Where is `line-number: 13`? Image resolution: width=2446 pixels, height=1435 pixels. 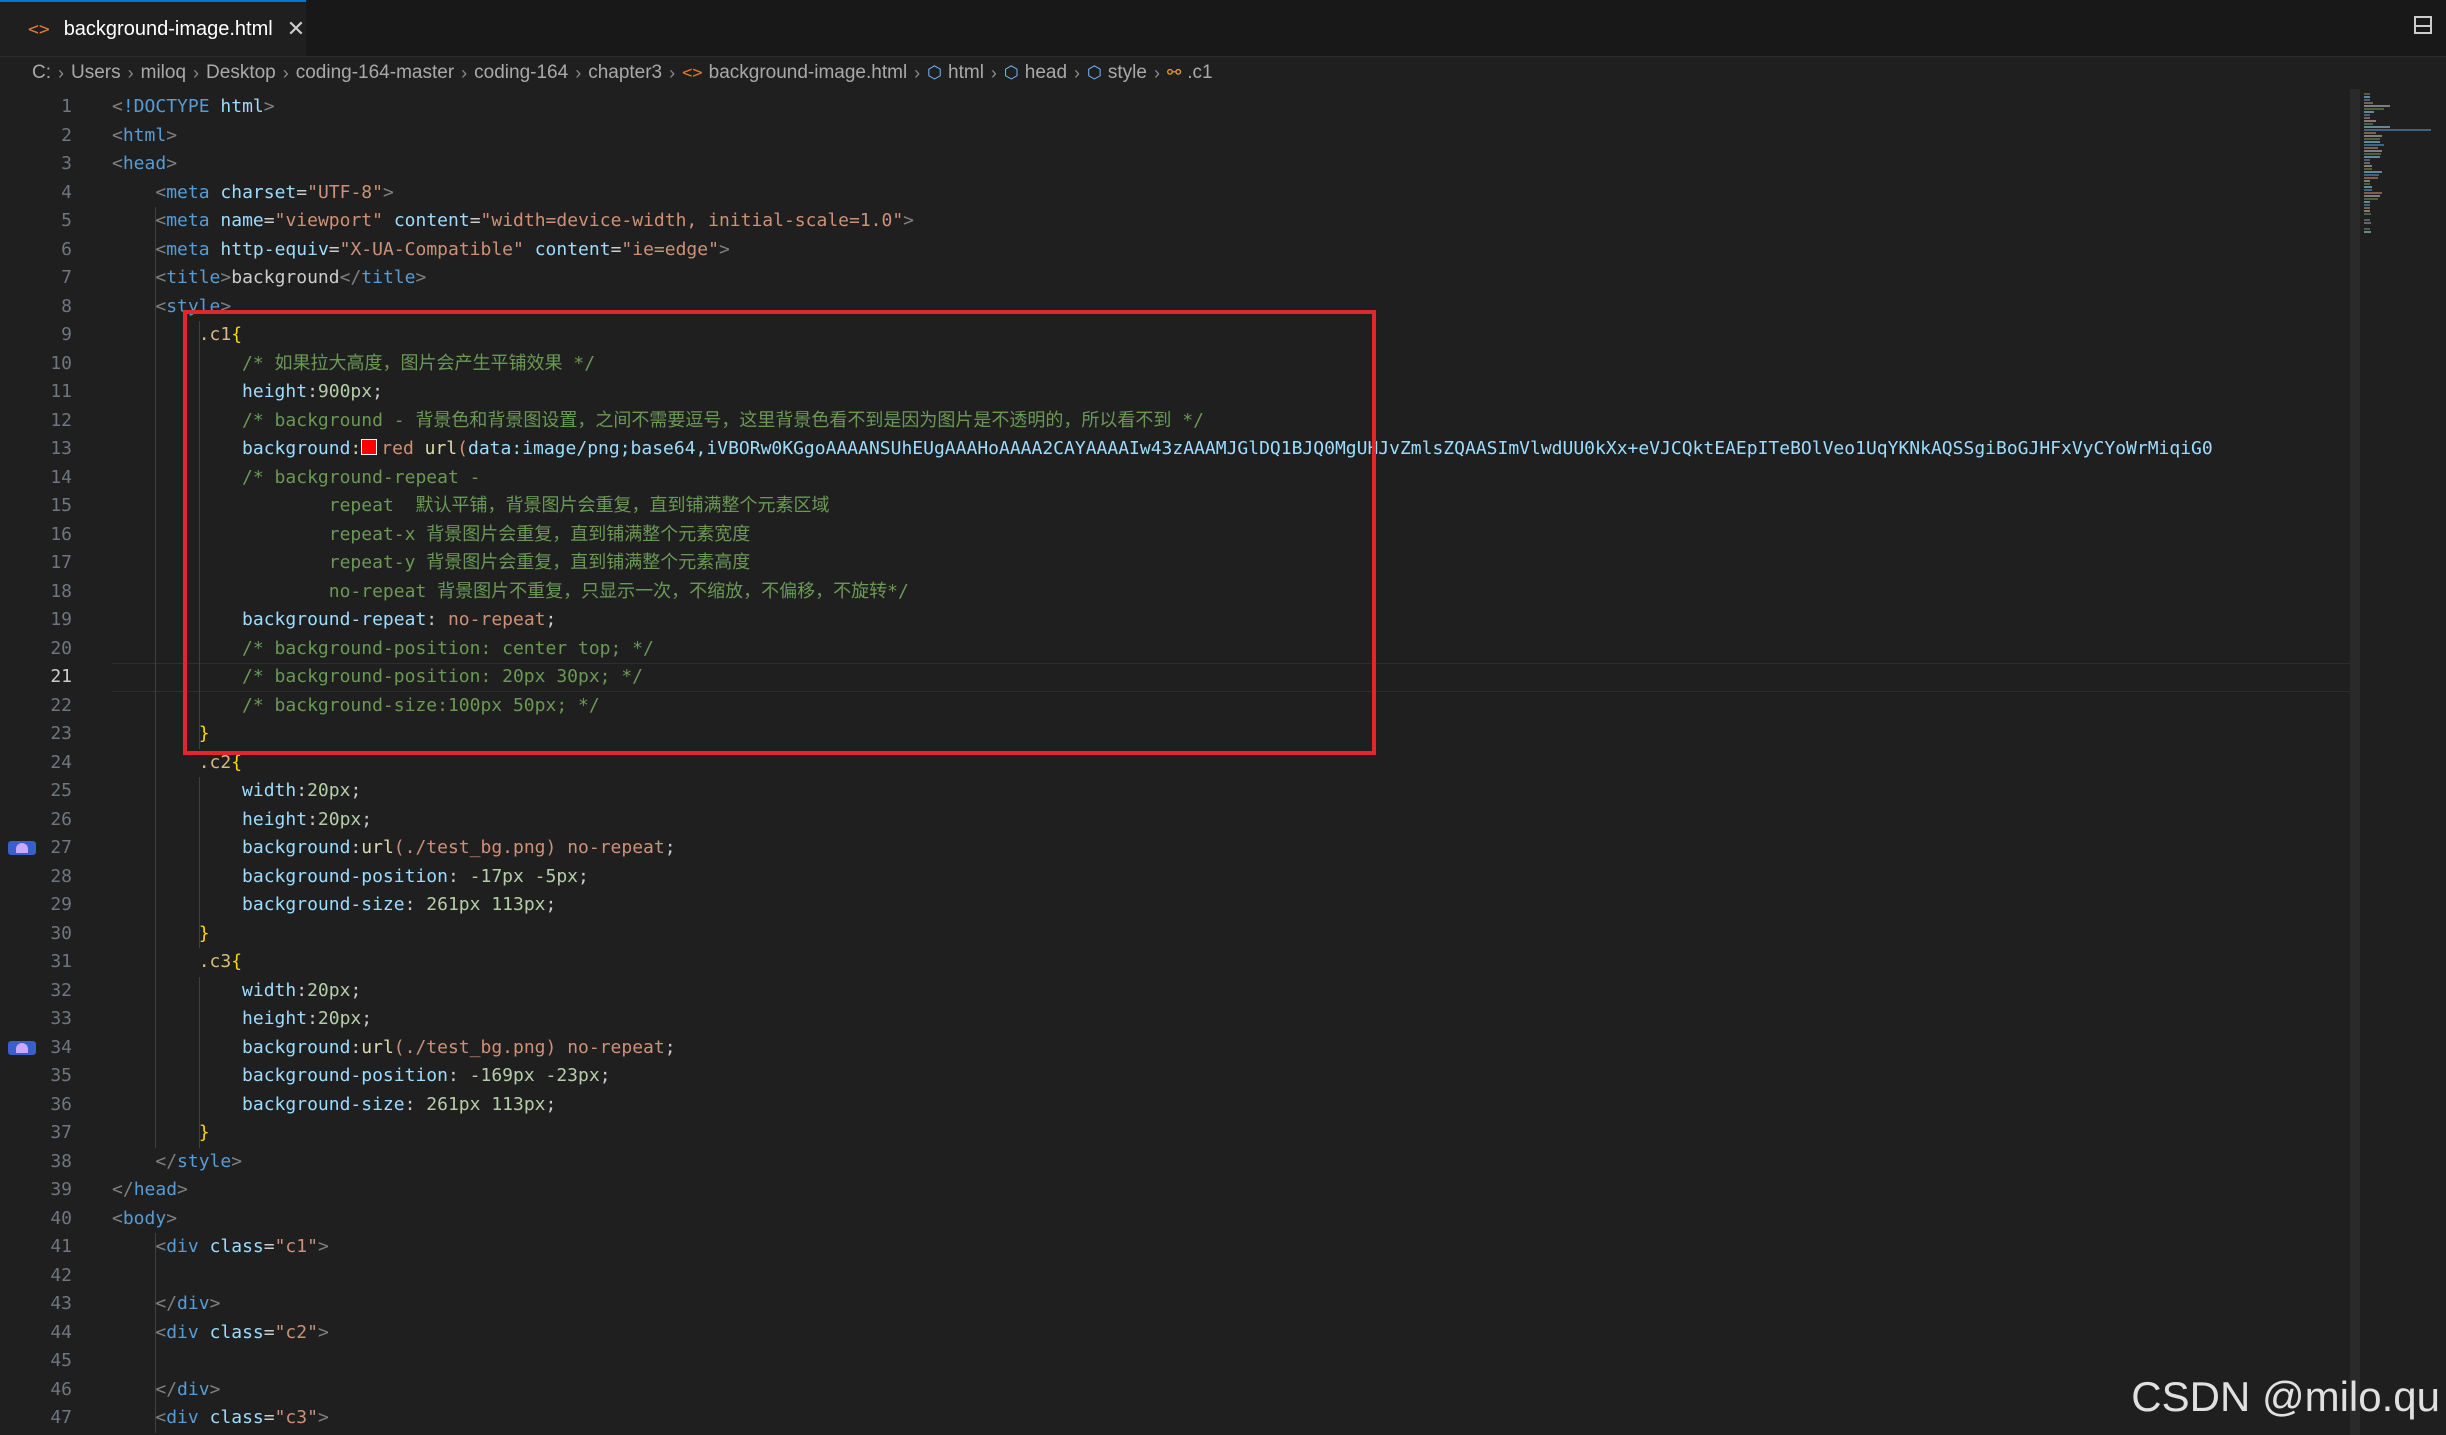 line-number: 13 is located at coordinates (61, 448).